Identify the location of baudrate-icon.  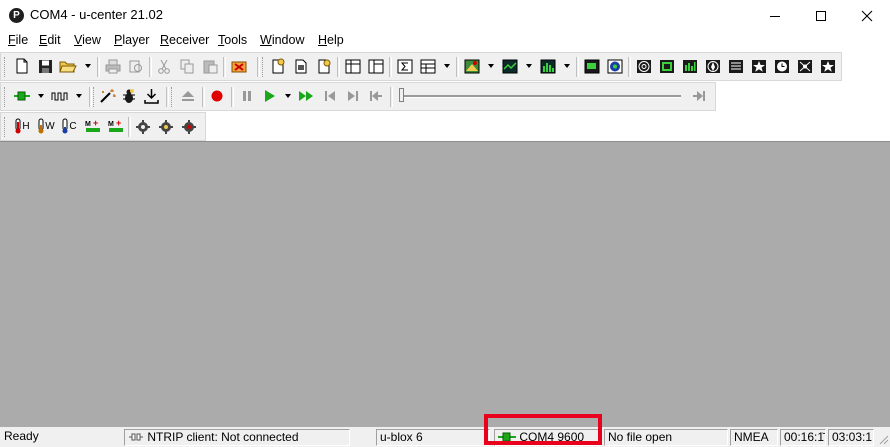
(60, 96).